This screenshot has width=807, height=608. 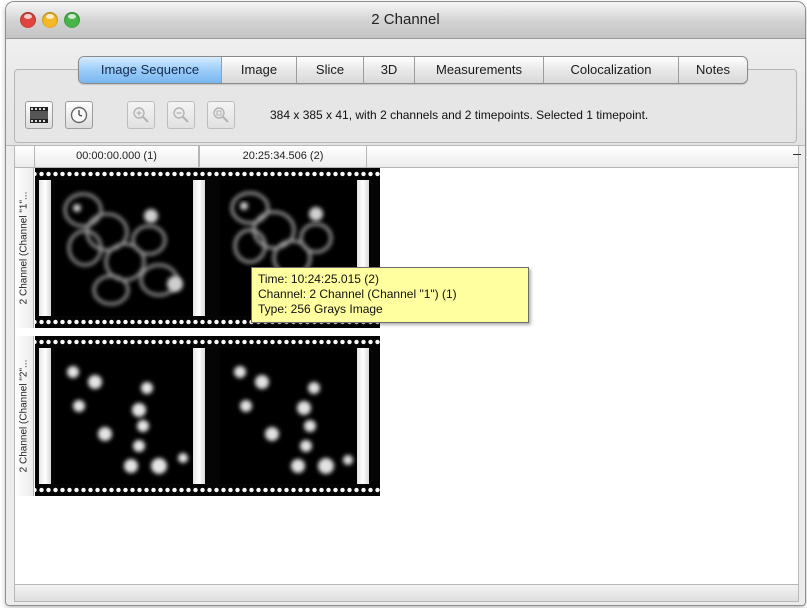 I want to click on title-bar: 2 Channel, so click(x=405, y=20).